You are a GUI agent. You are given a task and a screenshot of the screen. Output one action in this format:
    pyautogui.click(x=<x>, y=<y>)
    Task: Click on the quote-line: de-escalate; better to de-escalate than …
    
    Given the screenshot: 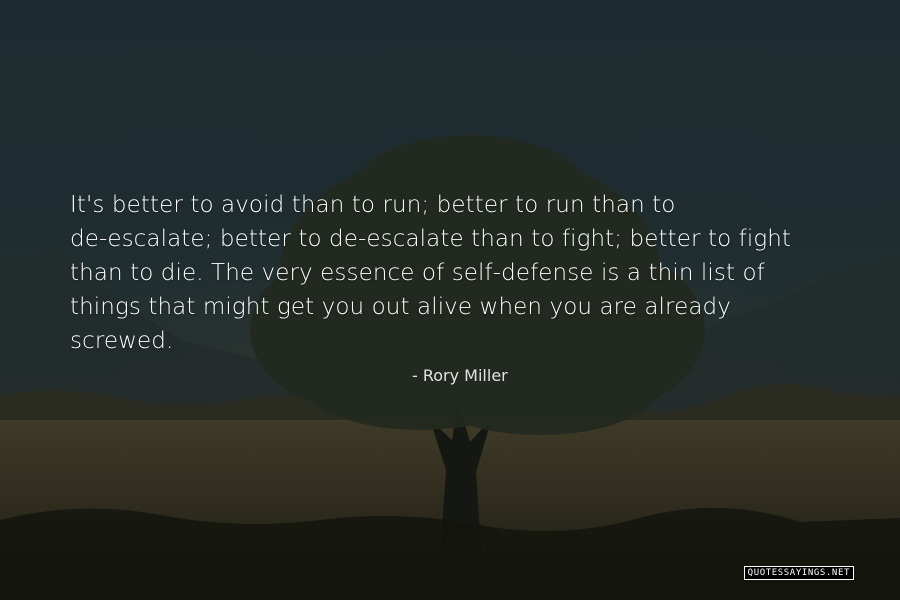 What is the action you would take?
    pyautogui.click(x=431, y=239)
    